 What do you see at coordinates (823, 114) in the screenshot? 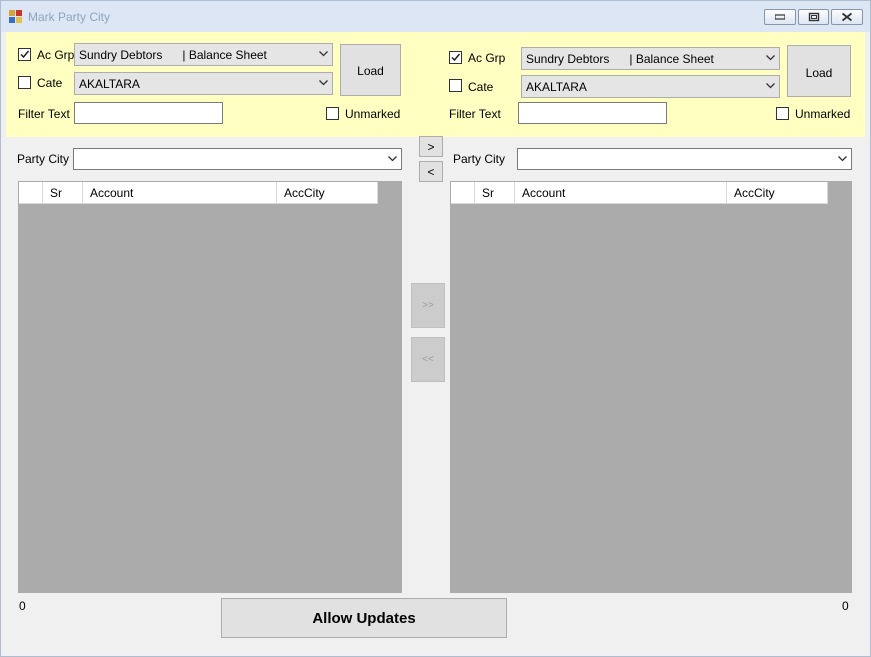
I see `right-unmarked-label: Unmarked` at bounding box center [823, 114].